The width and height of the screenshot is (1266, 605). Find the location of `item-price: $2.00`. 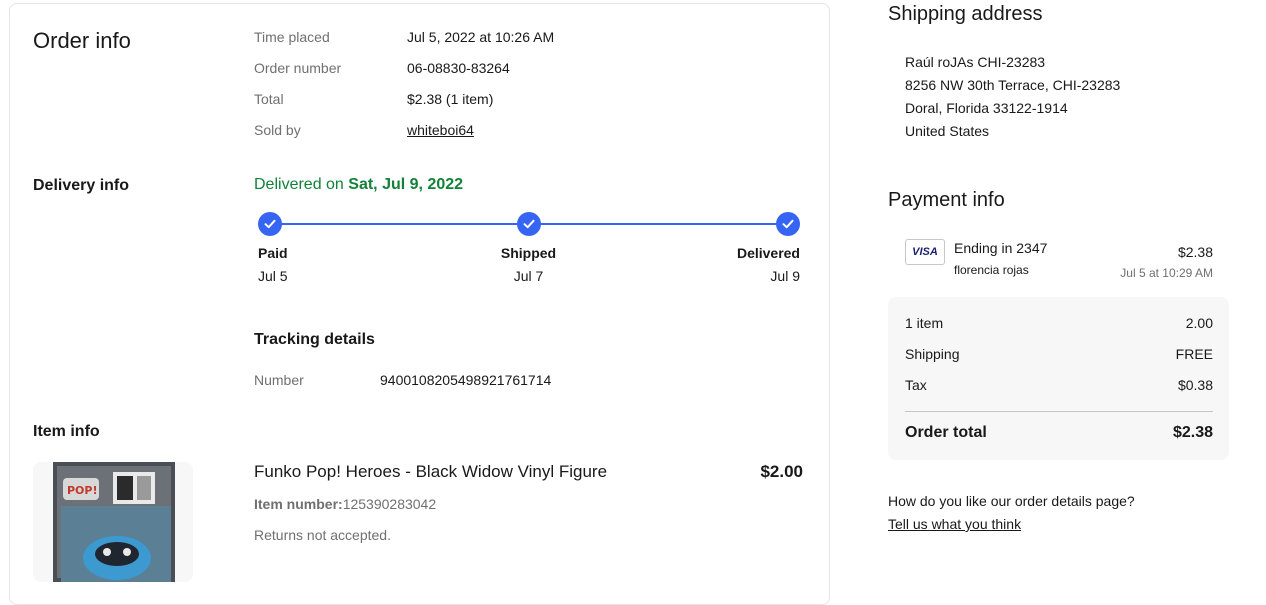

item-price: $2.00 is located at coordinates (781, 471).